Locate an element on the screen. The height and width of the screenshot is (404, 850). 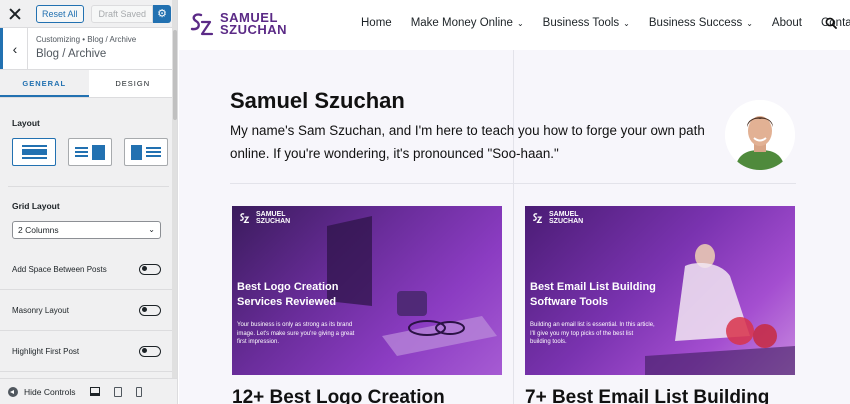
layout-sidebar-left-option is located at coordinates (146, 152).